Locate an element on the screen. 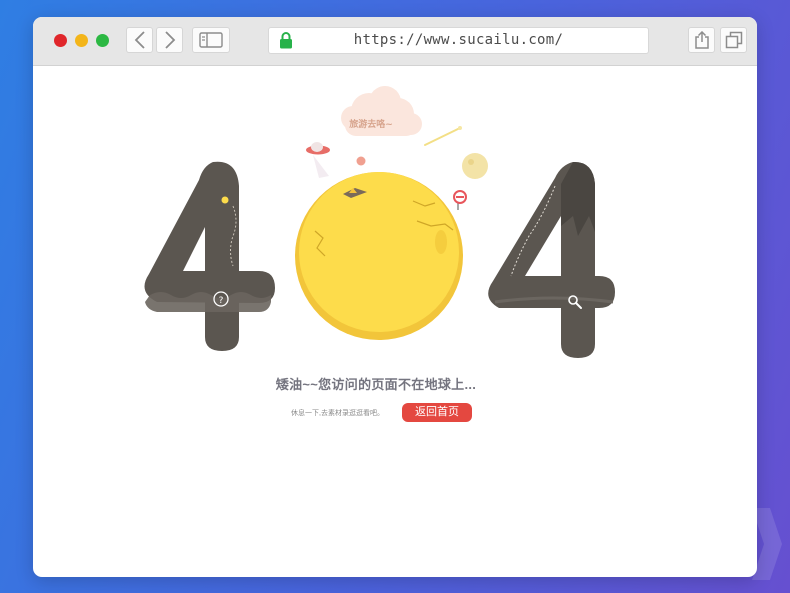  tabs-icon is located at coordinates (733, 40).